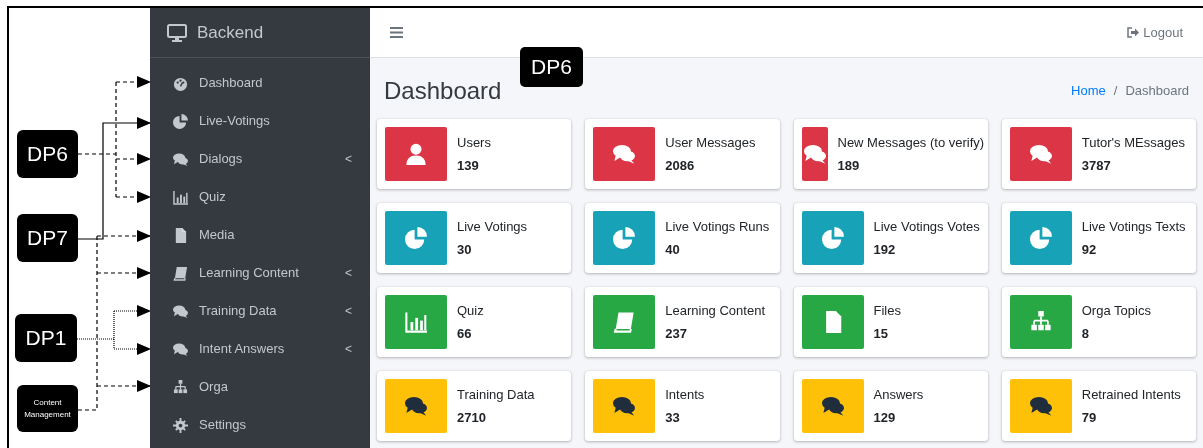 The width and height of the screenshot is (1203, 448). I want to click on sidebar-item: Training Data <, so click(260, 311).